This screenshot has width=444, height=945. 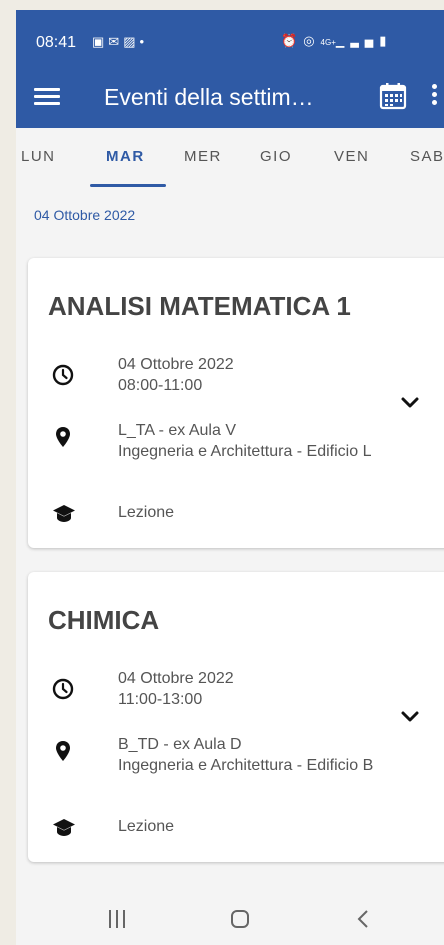 I want to click on event-building: Ingegneria e Architettura - Edificio L, so click(x=245, y=451).